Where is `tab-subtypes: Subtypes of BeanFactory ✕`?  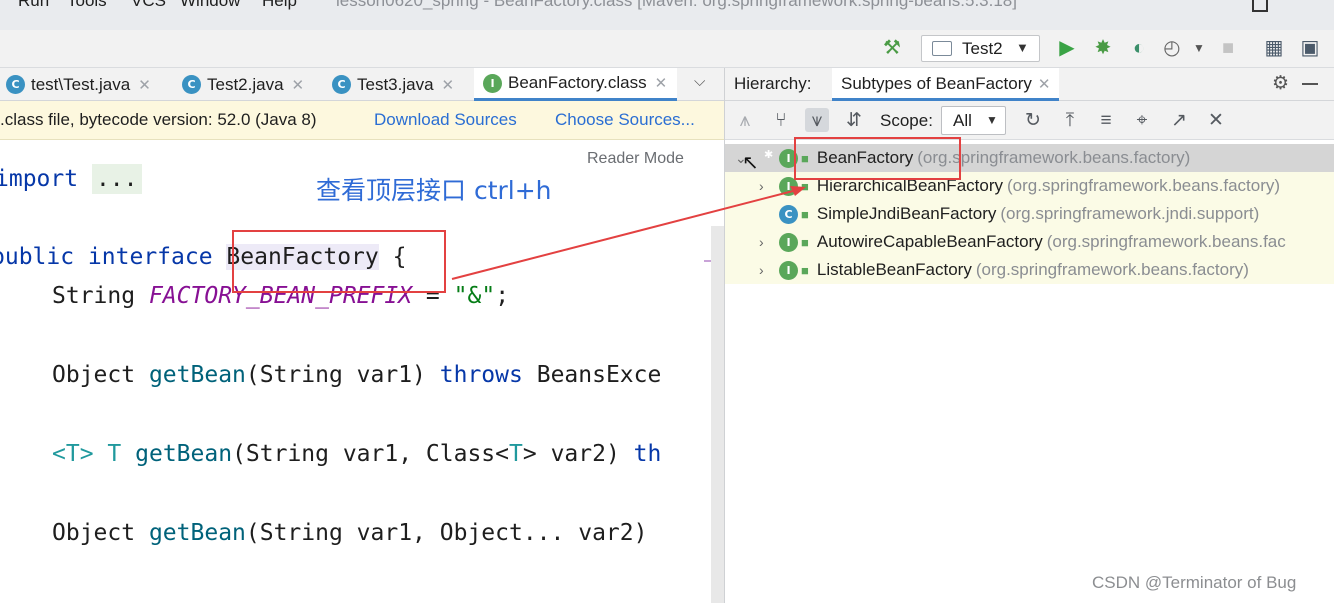
tab-subtypes: Subtypes of BeanFactory ✕ is located at coordinates (946, 84).